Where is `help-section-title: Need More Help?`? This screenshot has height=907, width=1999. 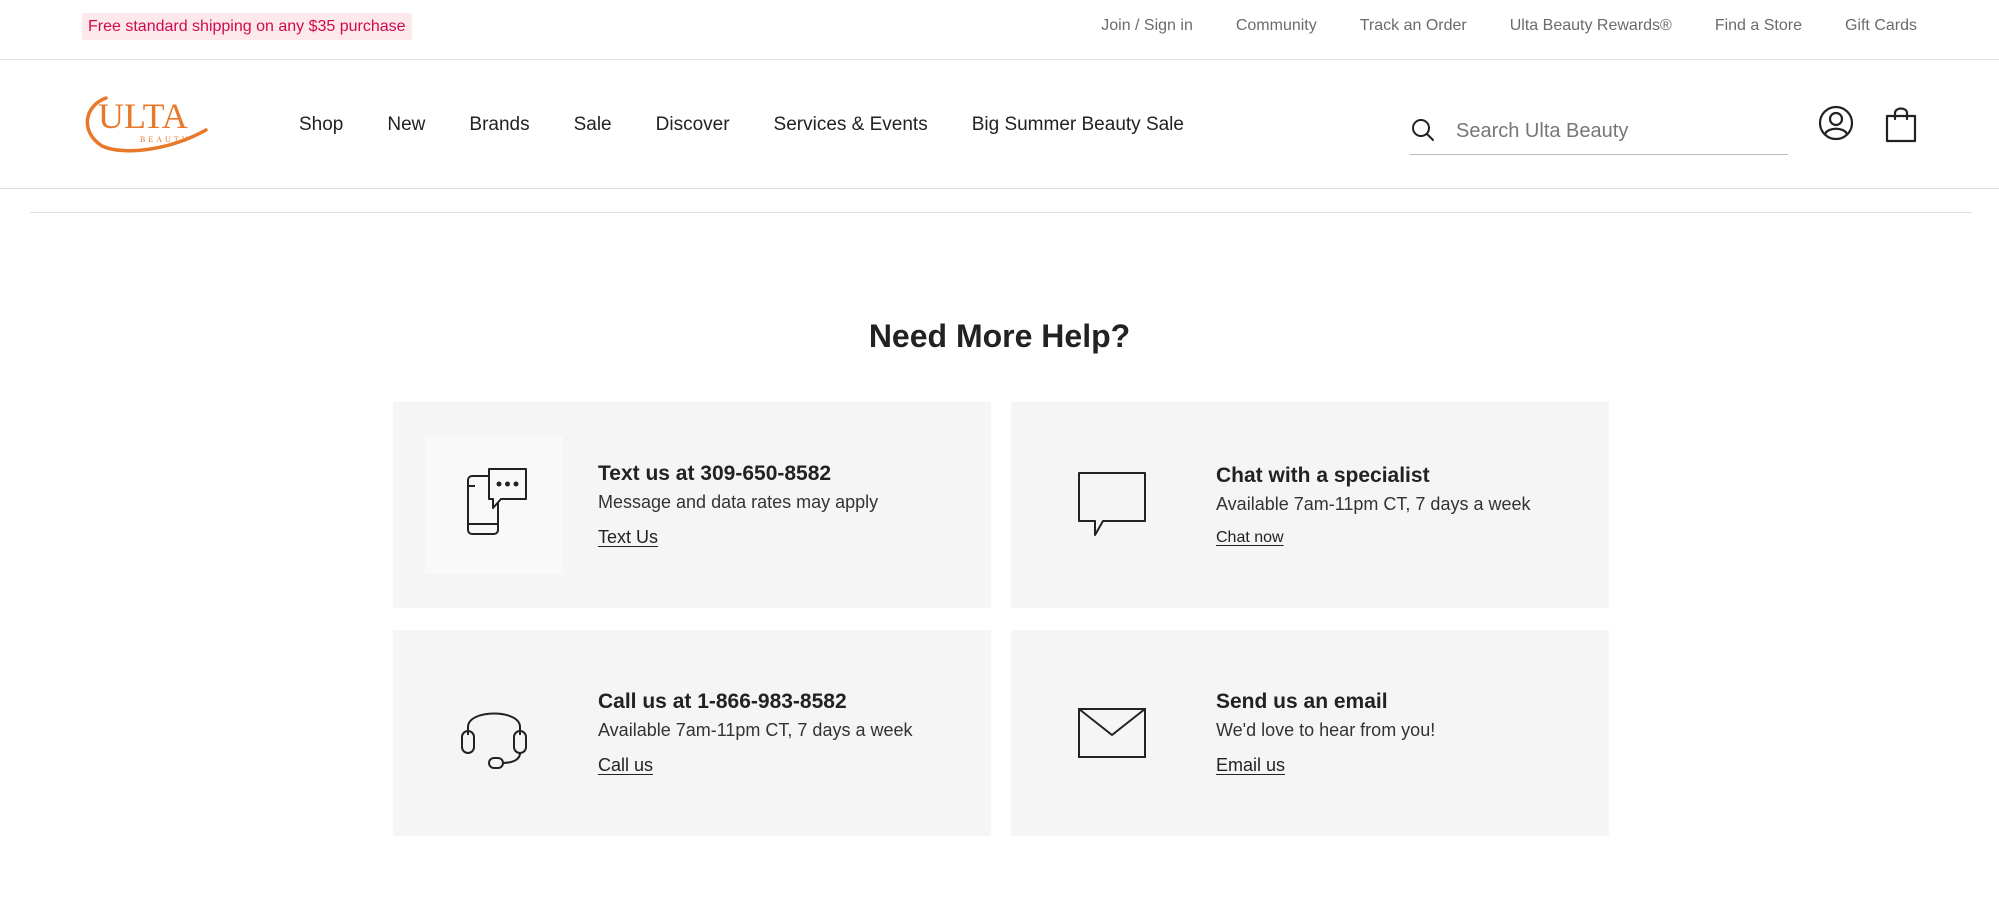
help-section-title: Need More Help? is located at coordinates (999, 336).